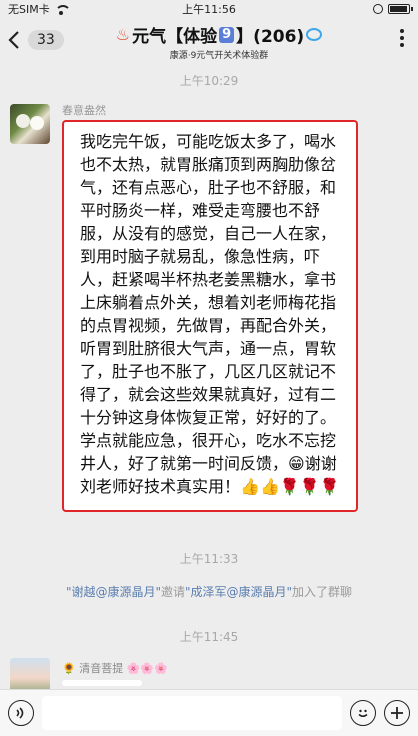 This screenshot has height=736, width=418. I want to click on plus-icon, so click(397, 713).